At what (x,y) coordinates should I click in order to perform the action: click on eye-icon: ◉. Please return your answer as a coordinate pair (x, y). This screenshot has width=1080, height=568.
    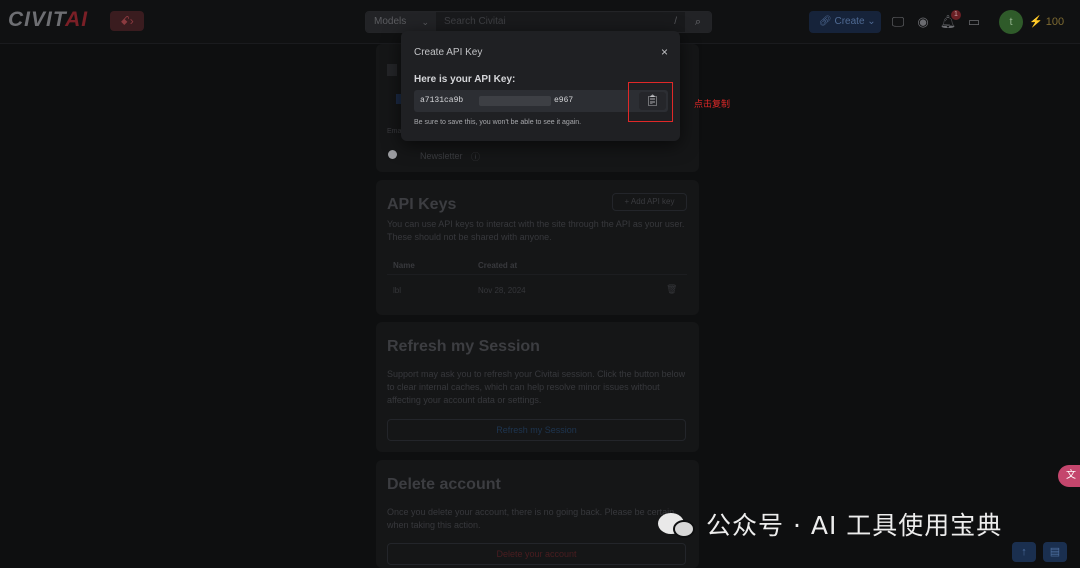
    Looking at the image, I should click on (923, 22).